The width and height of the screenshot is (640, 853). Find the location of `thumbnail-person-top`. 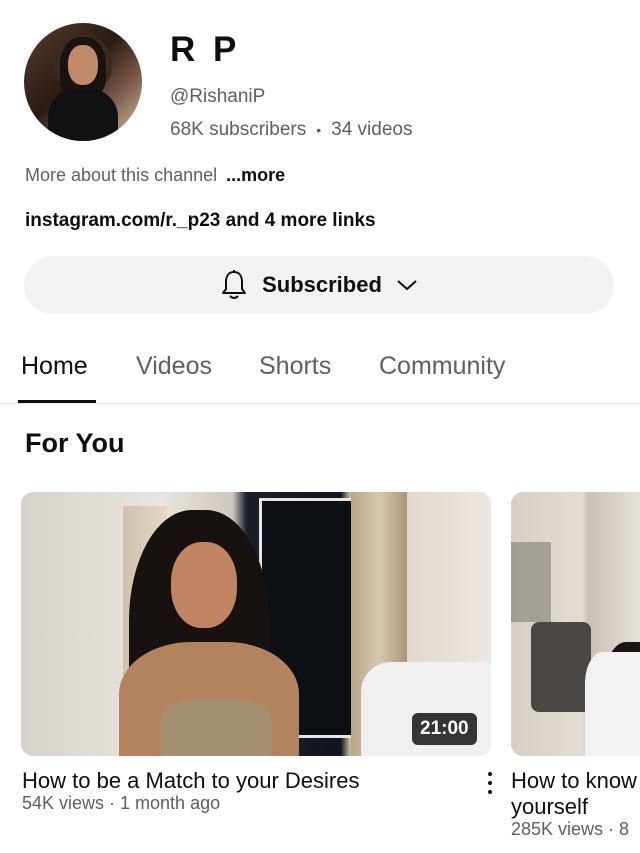

thumbnail-person-top is located at coordinates (216, 728).